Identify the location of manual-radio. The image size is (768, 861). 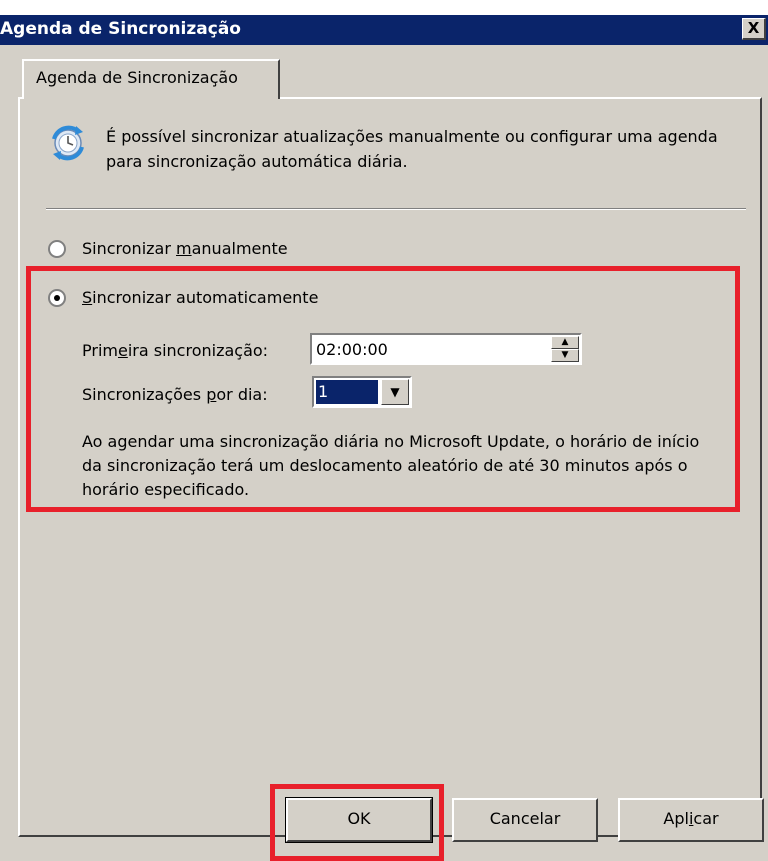
(57, 249).